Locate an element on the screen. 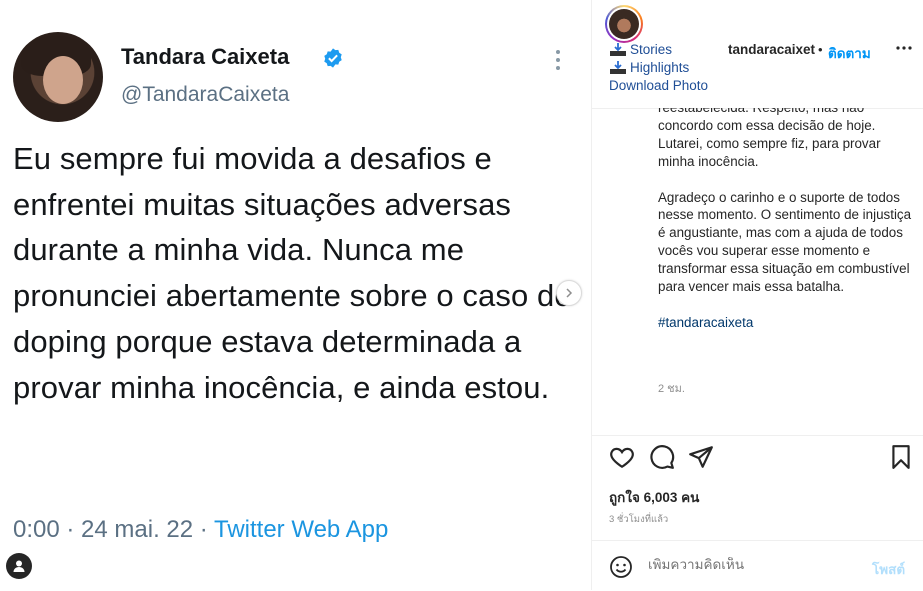  verified-badge-icon is located at coordinates (333, 58).